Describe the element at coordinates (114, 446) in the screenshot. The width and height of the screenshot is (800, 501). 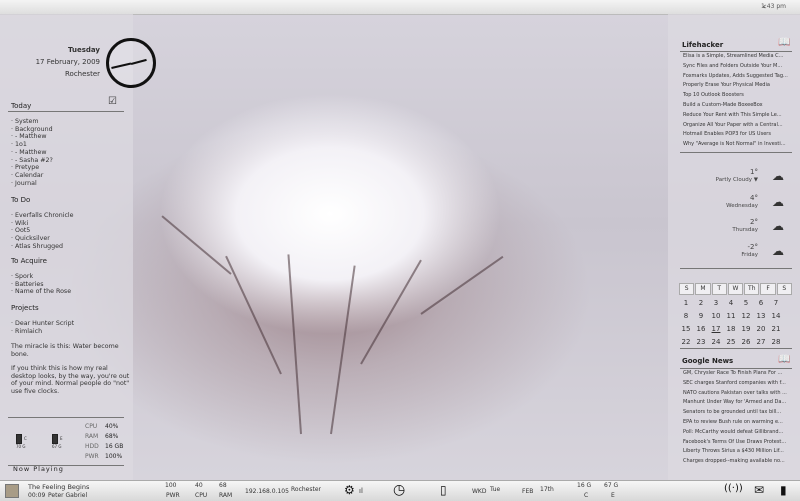
I see `stat-value: 16 GB` at that location.